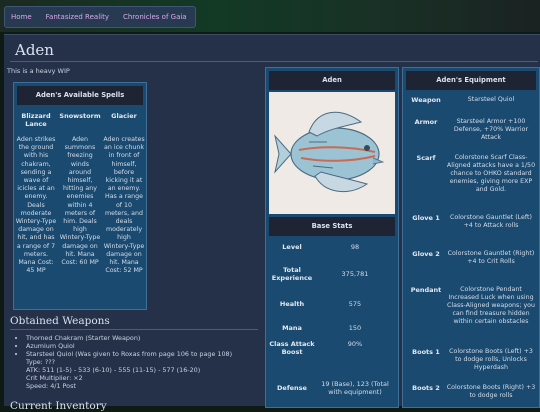 This screenshot has height=412, width=540. I want to click on fish-creature-drawing, so click(329, 152).